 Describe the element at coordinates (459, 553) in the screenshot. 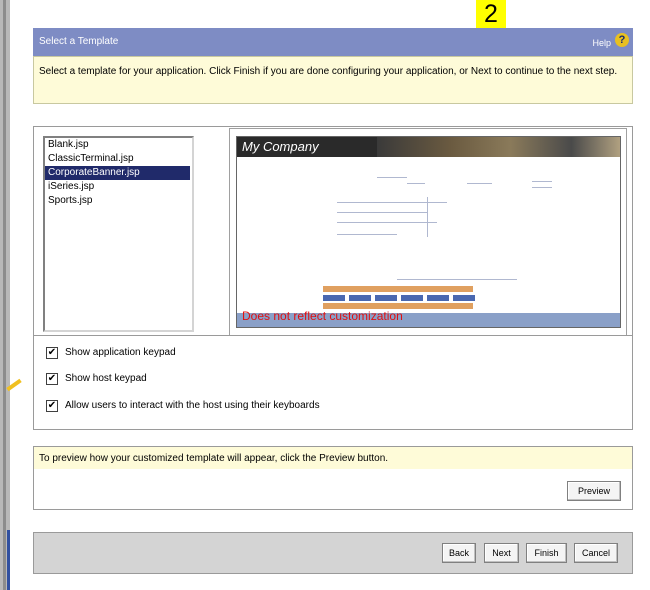

I see `back-button: Back` at that location.